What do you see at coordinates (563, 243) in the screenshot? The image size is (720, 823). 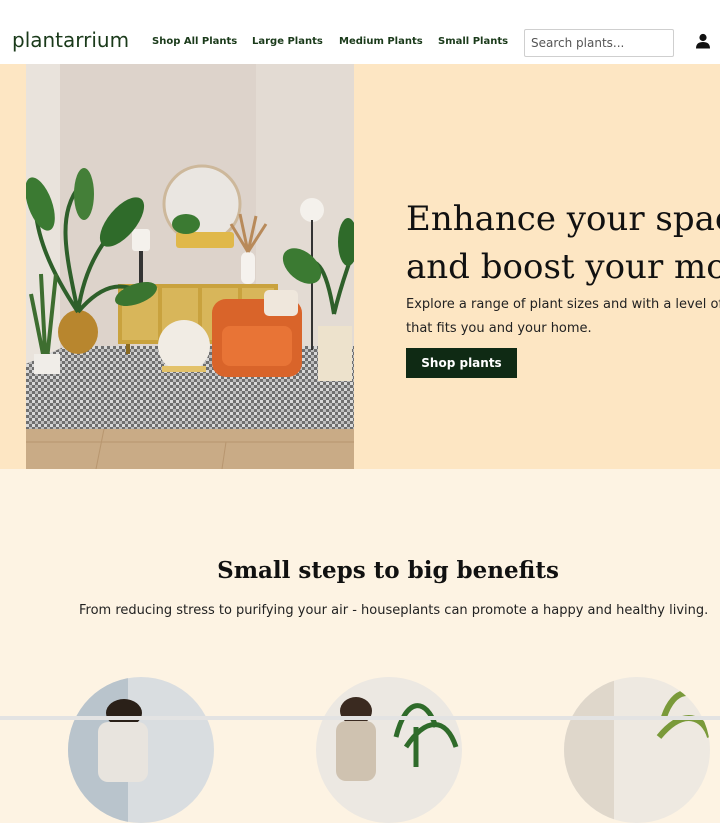 I see `hero-title: Enhance your space and boost your mood` at bounding box center [563, 243].